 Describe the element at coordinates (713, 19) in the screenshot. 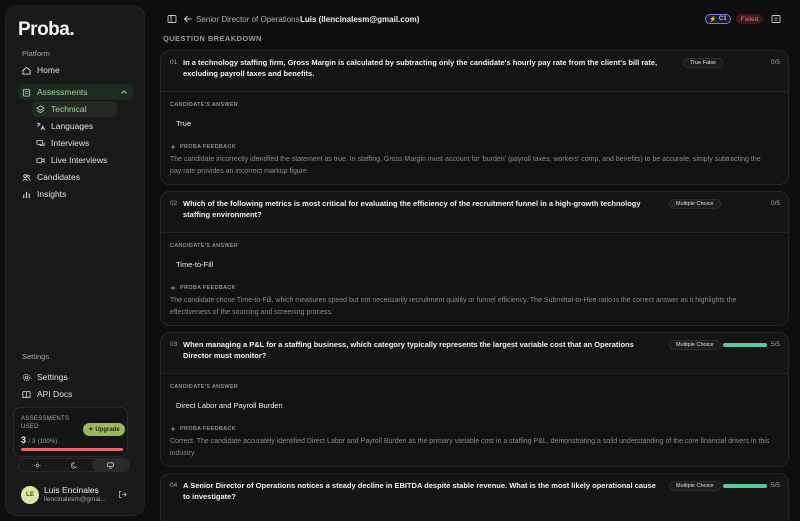

I see `level-icon: ⚡` at that location.